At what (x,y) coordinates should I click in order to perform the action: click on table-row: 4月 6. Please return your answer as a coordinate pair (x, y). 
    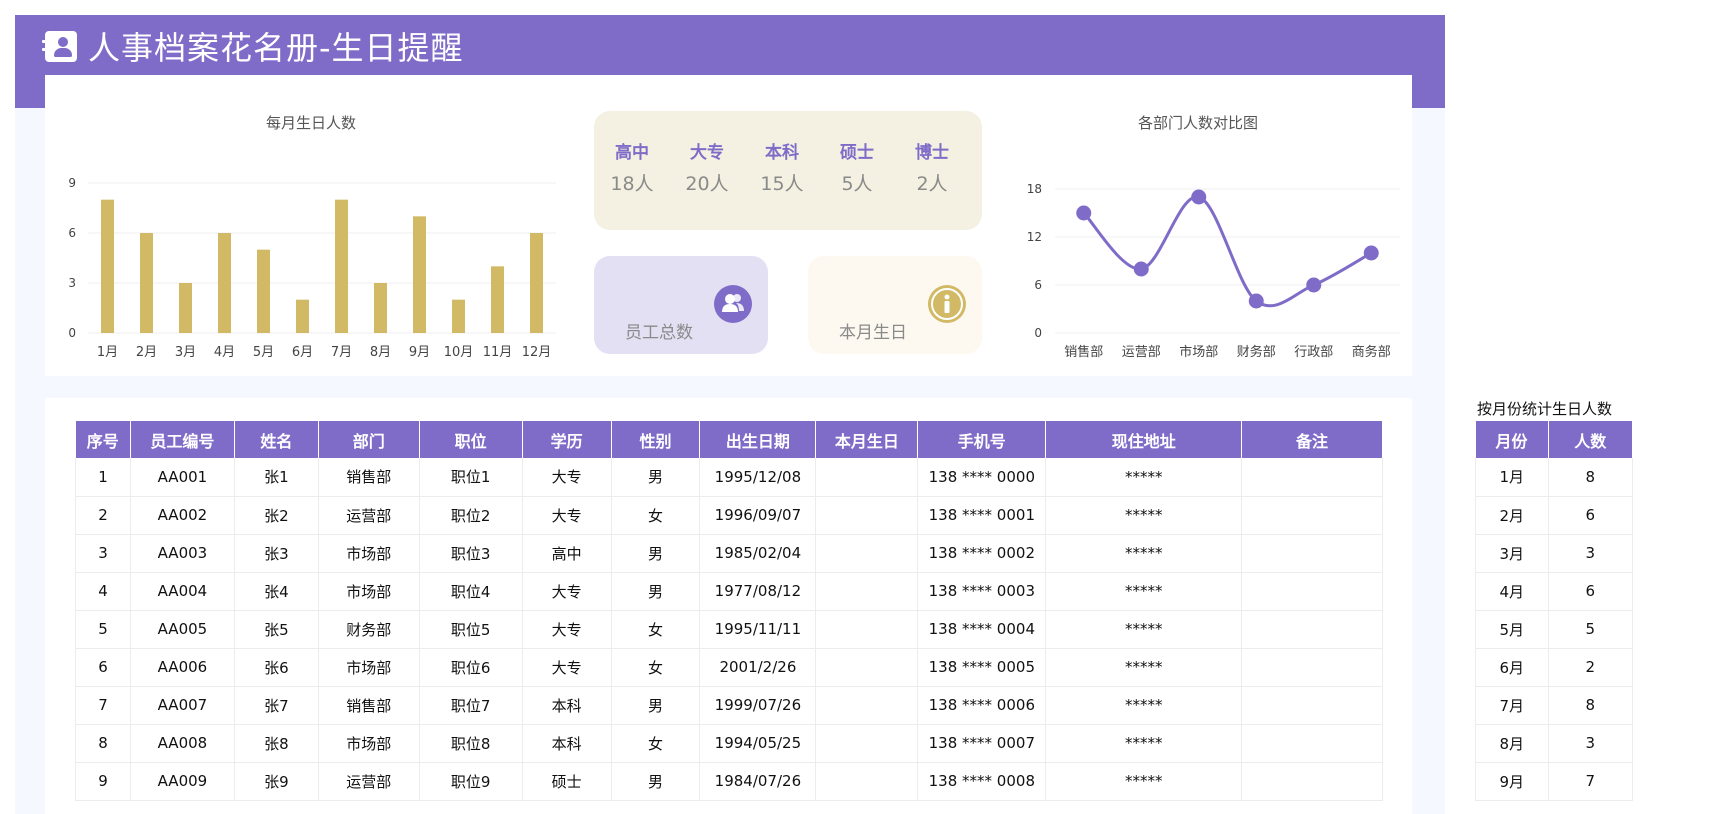
    Looking at the image, I should click on (1554, 591).